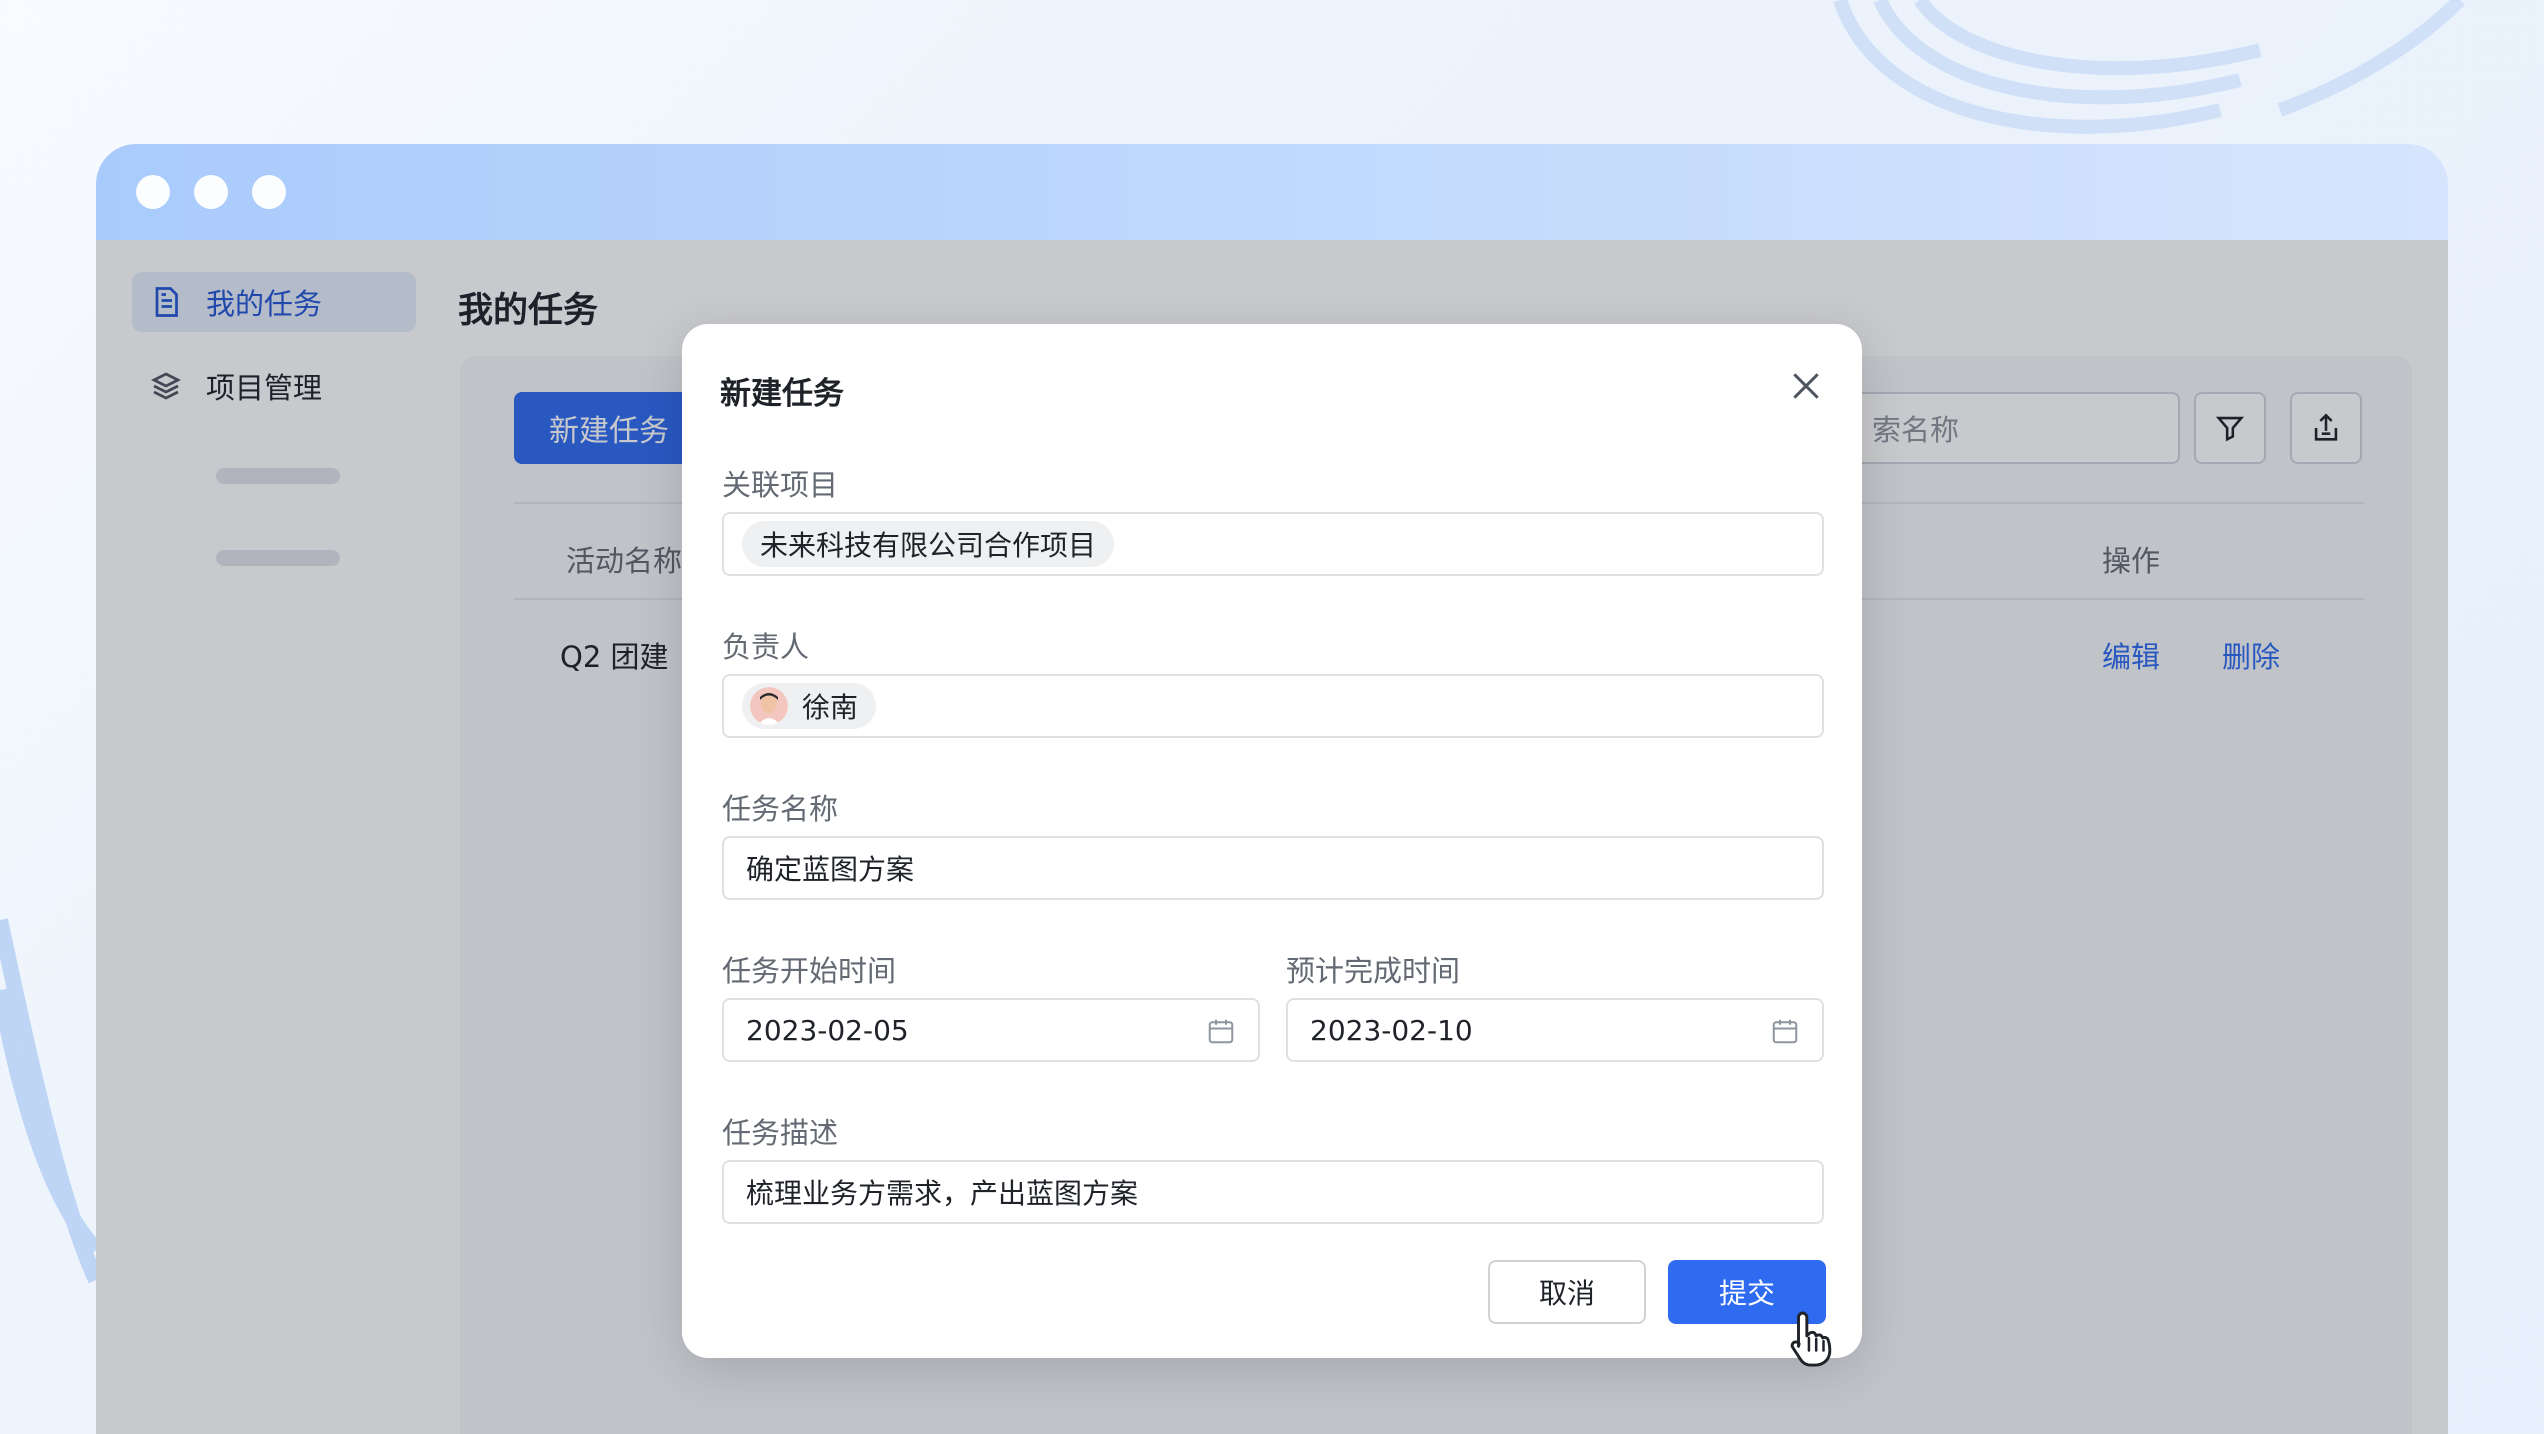  What do you see at coordinates (1273, 868) in the screenshot?
I see `task-name-input: 确定蓝图方案` at bounding box center [1273, 868].